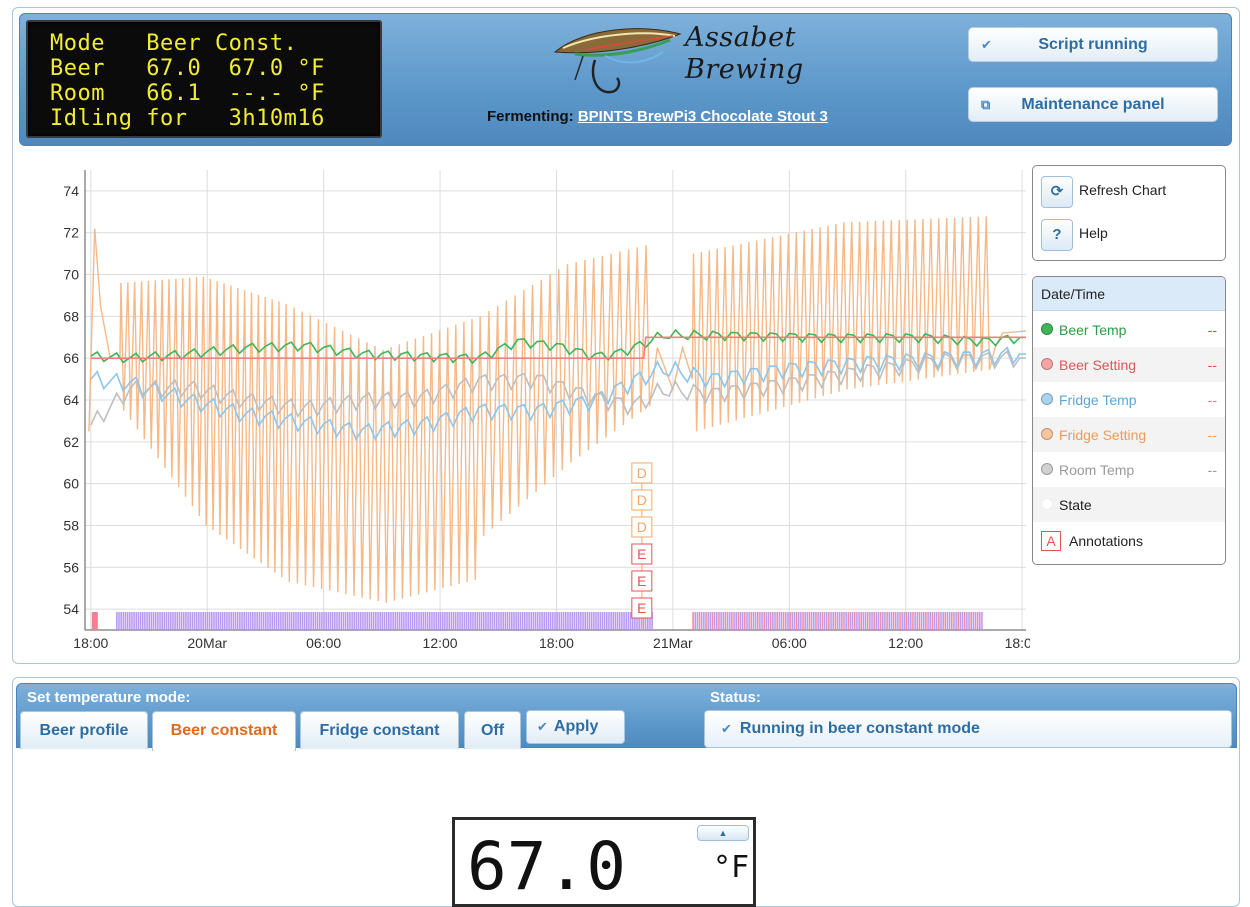 This screenshot has width=1250, height=907. What do you see at coordinates (1129, 542) in the screenshot?
I see `legend-row-annotations: A Annotations` at bounding box center [1129, 542].